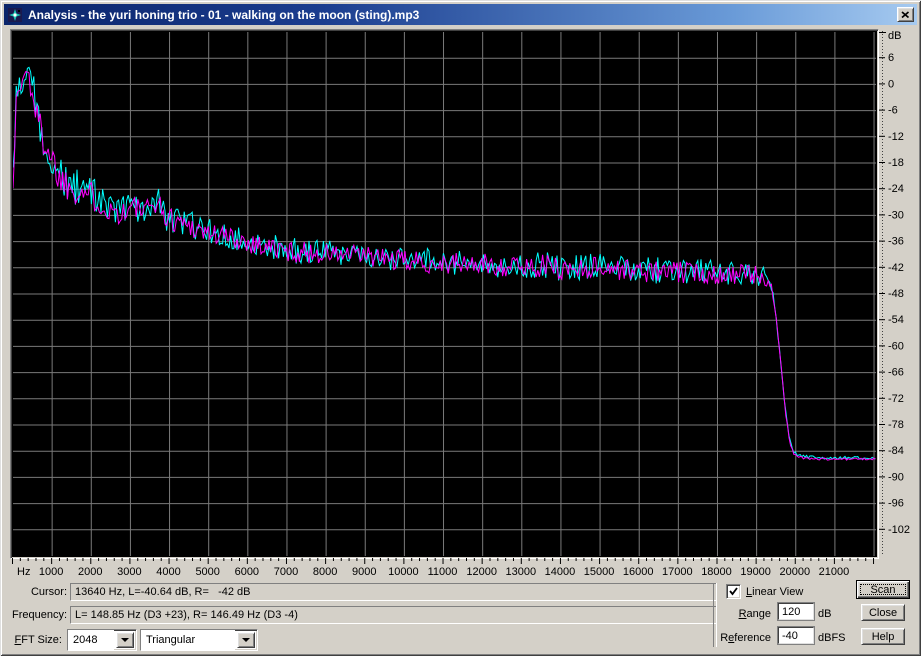  Describe the element at coordinates (745, 638) in the screenshot. I see `reference-label: Reference` at that location.